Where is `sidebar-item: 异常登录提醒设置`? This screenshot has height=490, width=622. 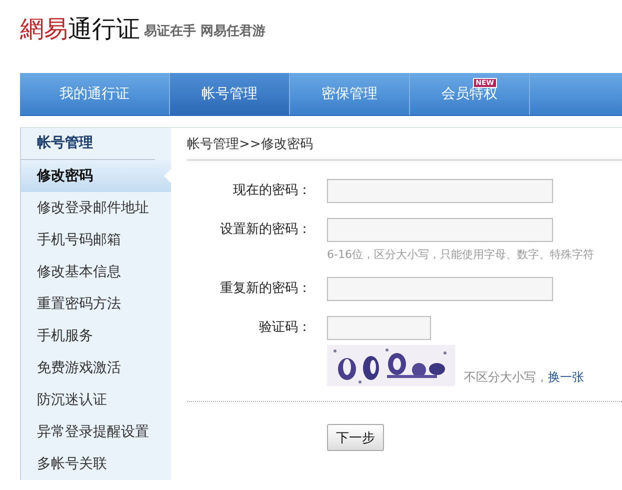
sidebar-item: 异常登录提醒设置 is located at coordinates (96, 432).